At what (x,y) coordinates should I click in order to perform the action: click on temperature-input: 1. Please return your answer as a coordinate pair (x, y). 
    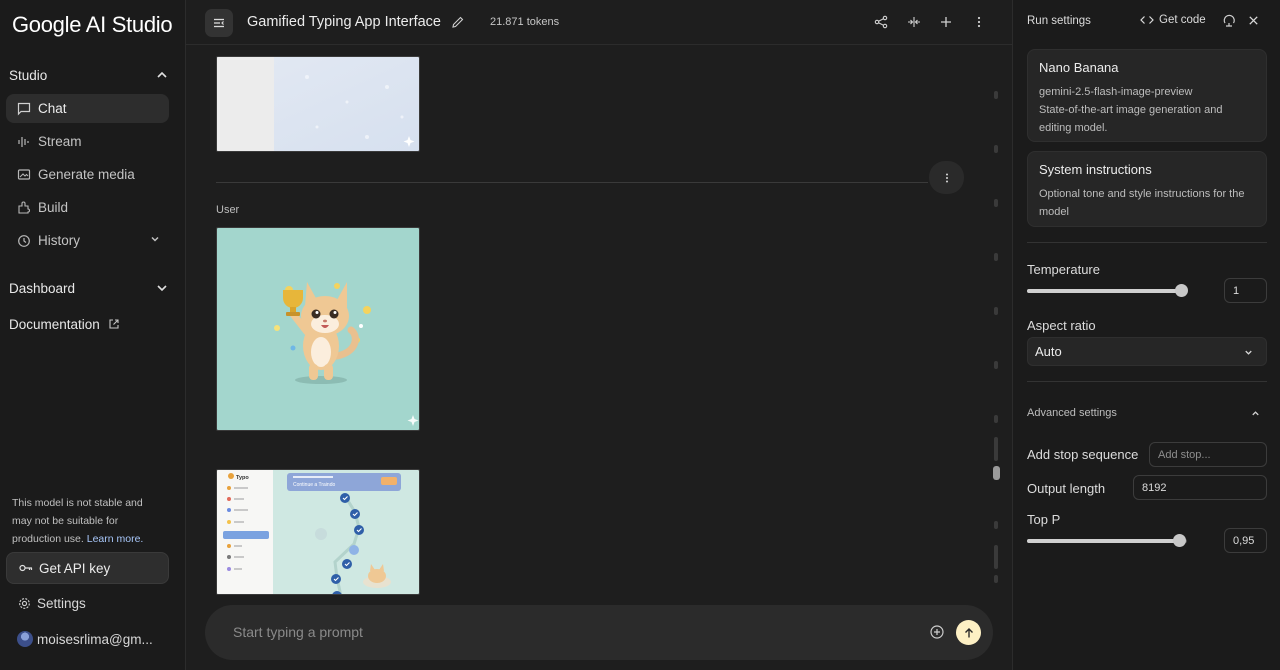
    Looking at the image, I should click on (1245, 290).